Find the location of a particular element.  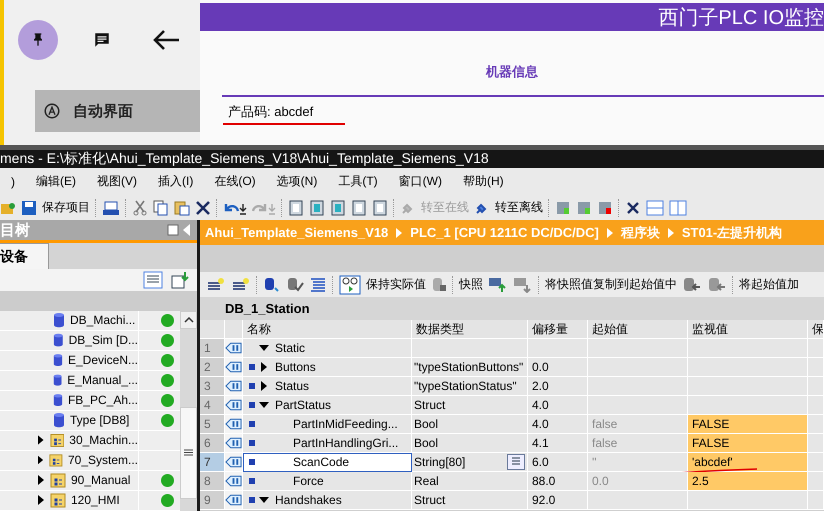

name-cell: Buttons is located at coordinates (327, 367).